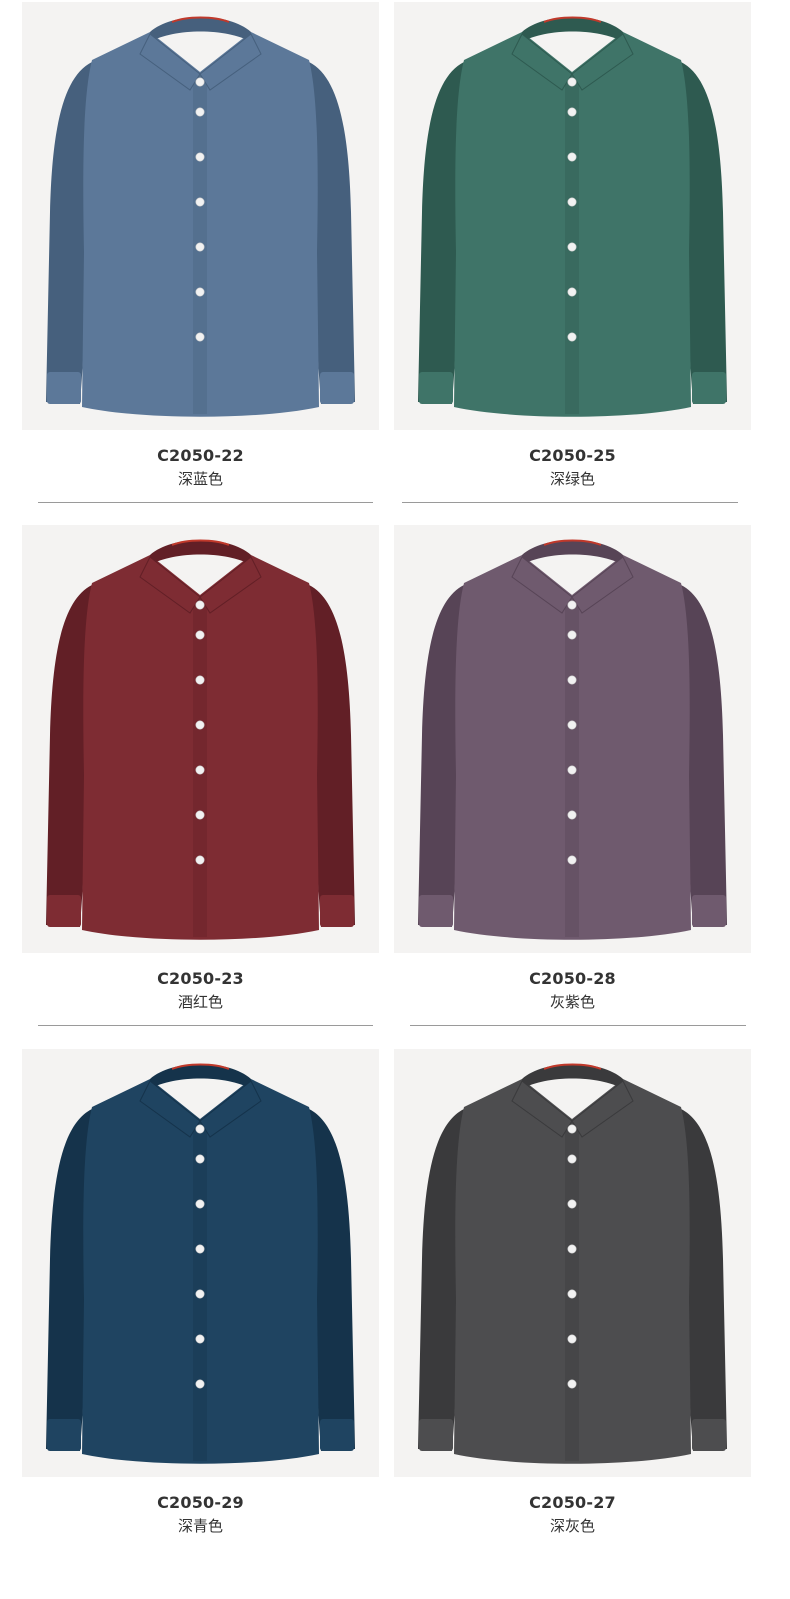 This screenshot has height=1599, width=790. I want to click on product-card: C2050-22 深蓝色, so click(200, 262).